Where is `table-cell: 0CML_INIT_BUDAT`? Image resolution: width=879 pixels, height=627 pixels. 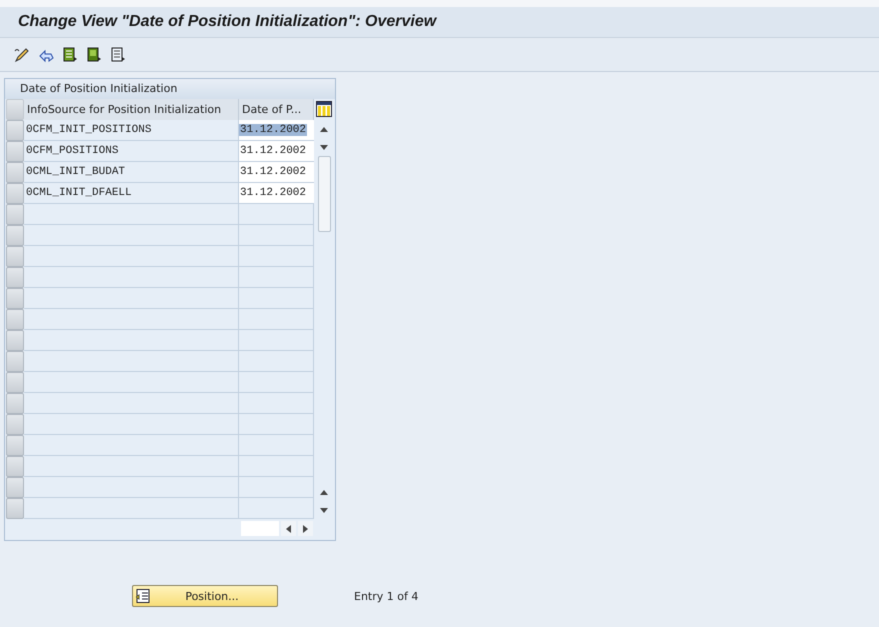
table-cell: 0CML_INIT_BUDAT is located at coordinates (131, 172).